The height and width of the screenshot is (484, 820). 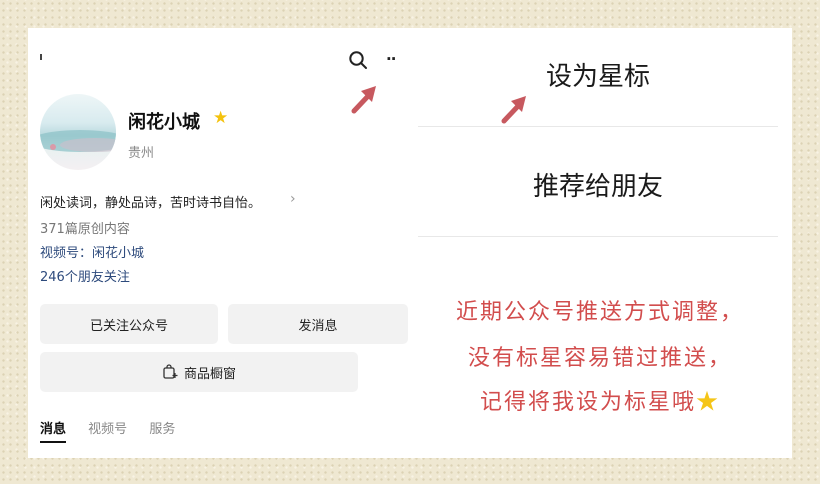 I want to click on tab-video: 视频号, so click(x=107, y=429).